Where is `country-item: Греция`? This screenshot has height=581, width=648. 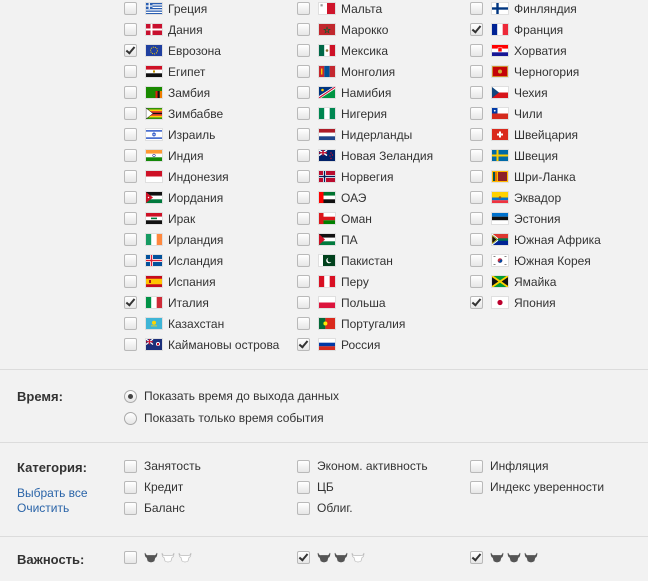 country-item: Греция is located at coordinates (165, 9).